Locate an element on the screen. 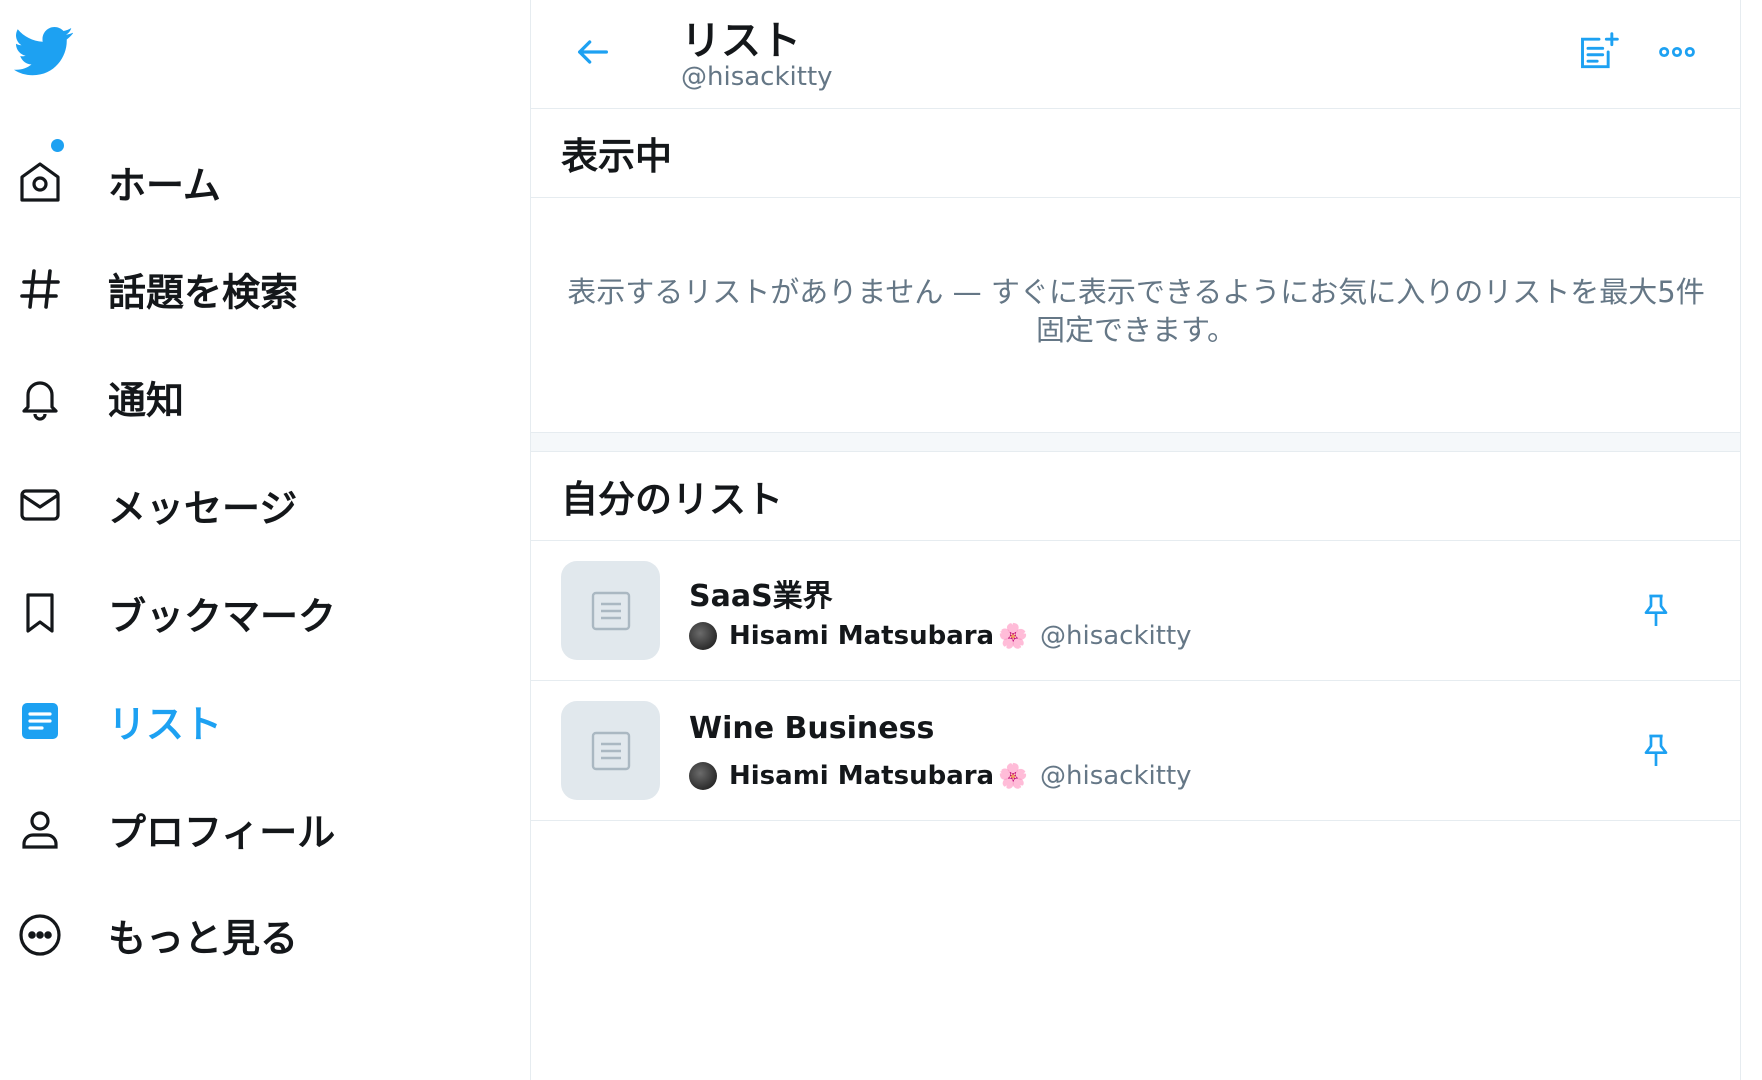  envelope-icon is located at coordinates (40, 505).